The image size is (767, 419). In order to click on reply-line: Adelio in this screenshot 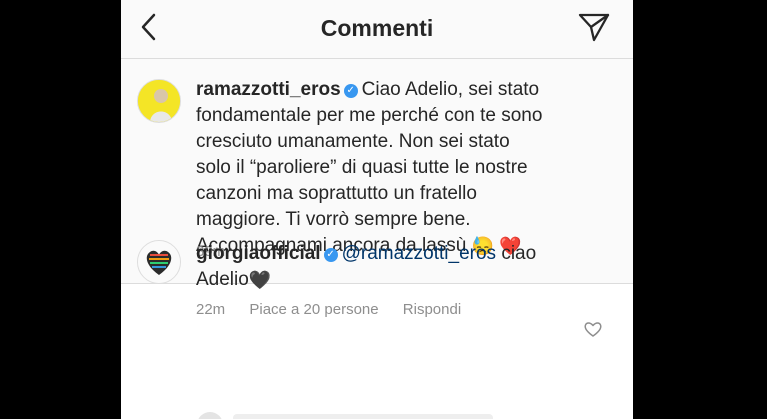, I will do `click(222, 279)`.